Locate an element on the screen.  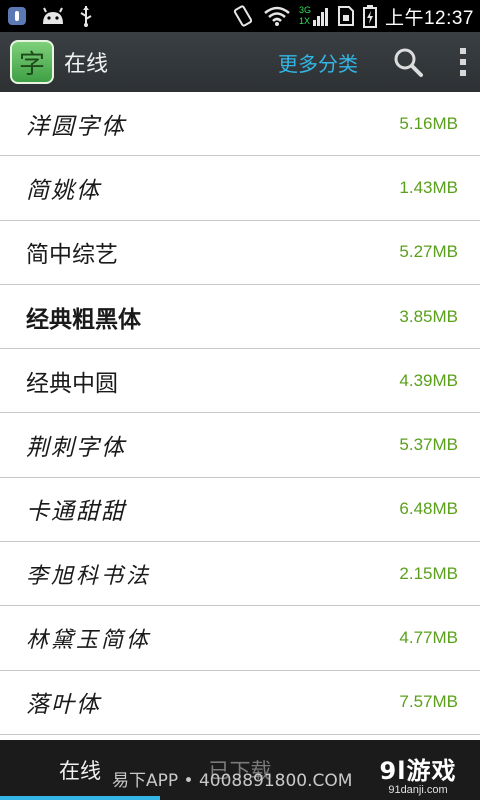
font-size: 4.39MB is located at coordinates (428, 380).